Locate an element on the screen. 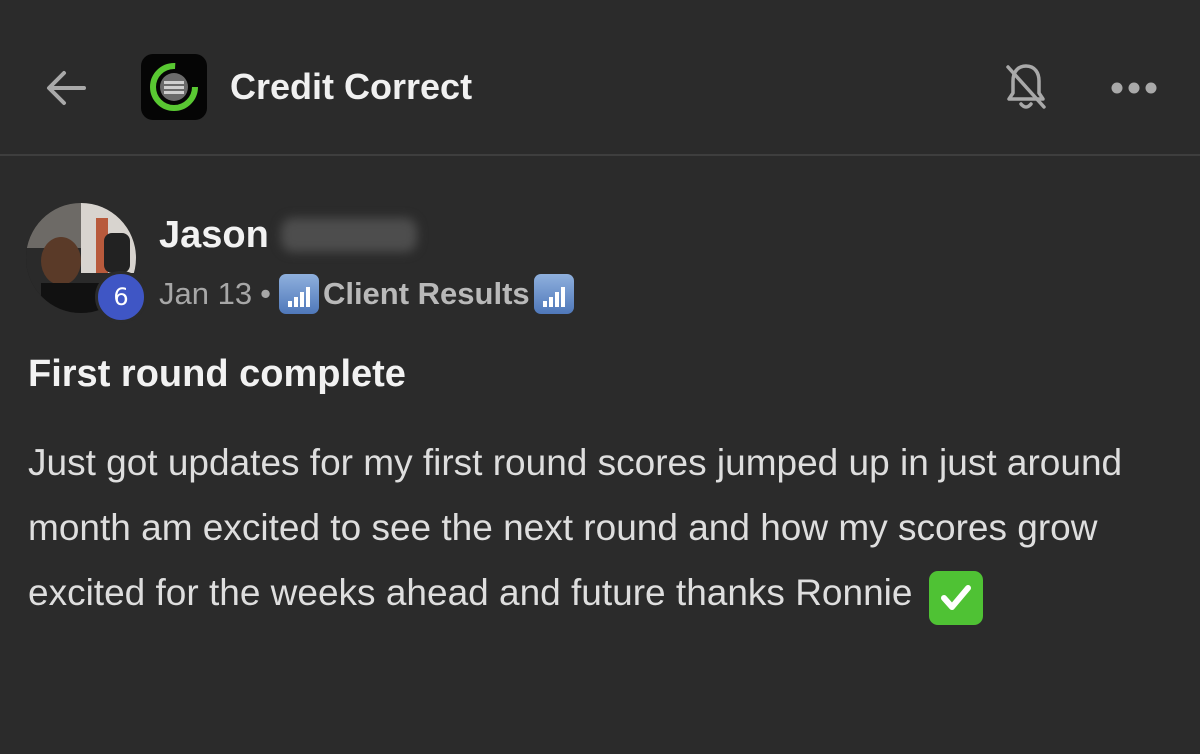  more-options-button is located at coordinates (1134, 88).